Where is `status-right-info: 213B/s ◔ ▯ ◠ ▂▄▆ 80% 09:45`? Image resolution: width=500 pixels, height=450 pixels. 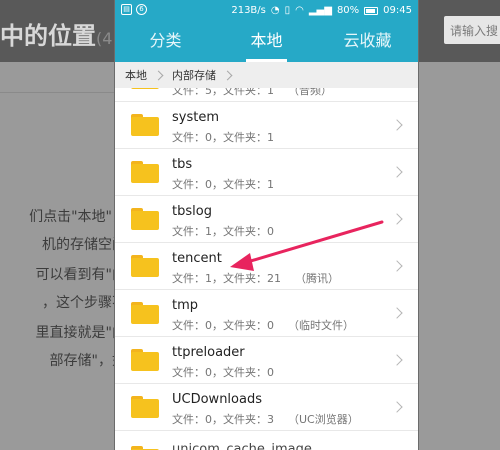
status-right-info: 213B/s ◔ ▯ ◠ ▂▄▆ 80% 09:45 is located at coordinates (321, 10).